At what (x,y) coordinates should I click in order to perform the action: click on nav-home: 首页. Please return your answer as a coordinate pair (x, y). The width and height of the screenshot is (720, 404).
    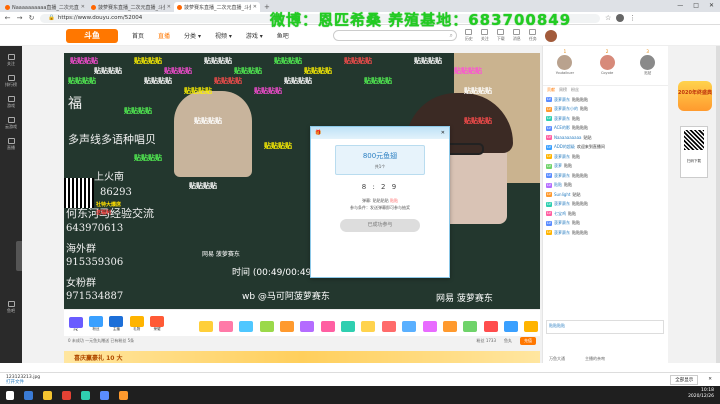
    Looking at the image, I should click on (138, 35).